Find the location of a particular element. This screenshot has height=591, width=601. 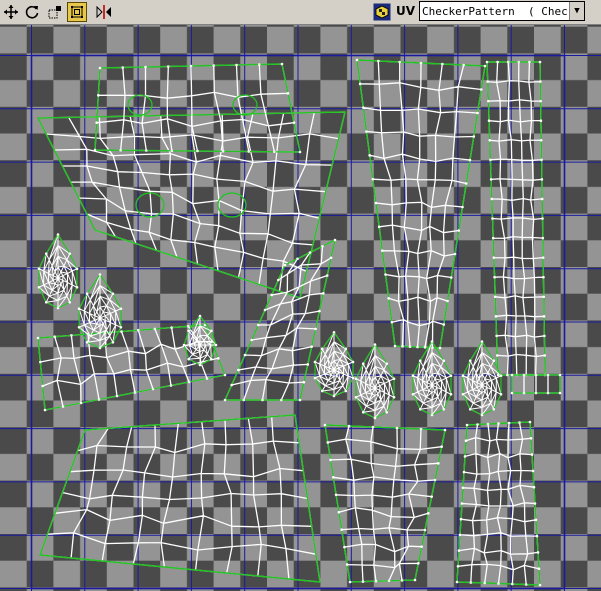

texture-select-value: CheckerPattern ( Checker is located at coordinates (495, 11).